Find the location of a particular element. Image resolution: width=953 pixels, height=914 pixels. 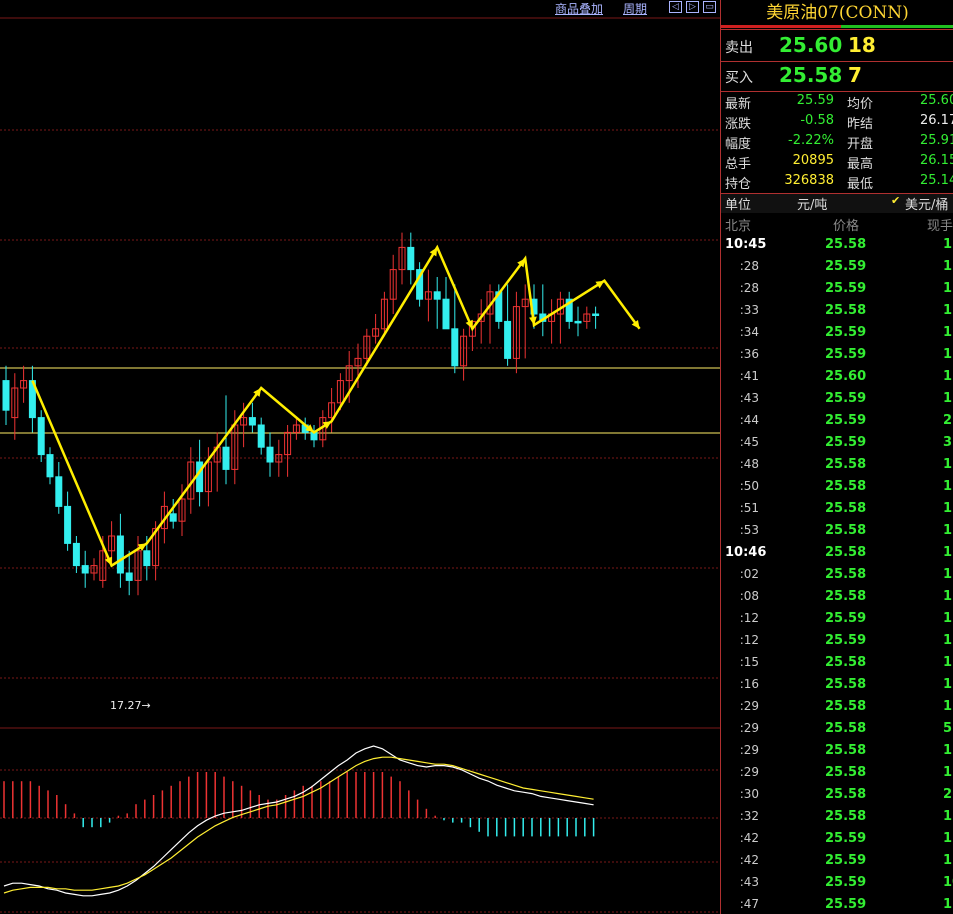

buy-volume: 7 is located at coordinates (855, 75).